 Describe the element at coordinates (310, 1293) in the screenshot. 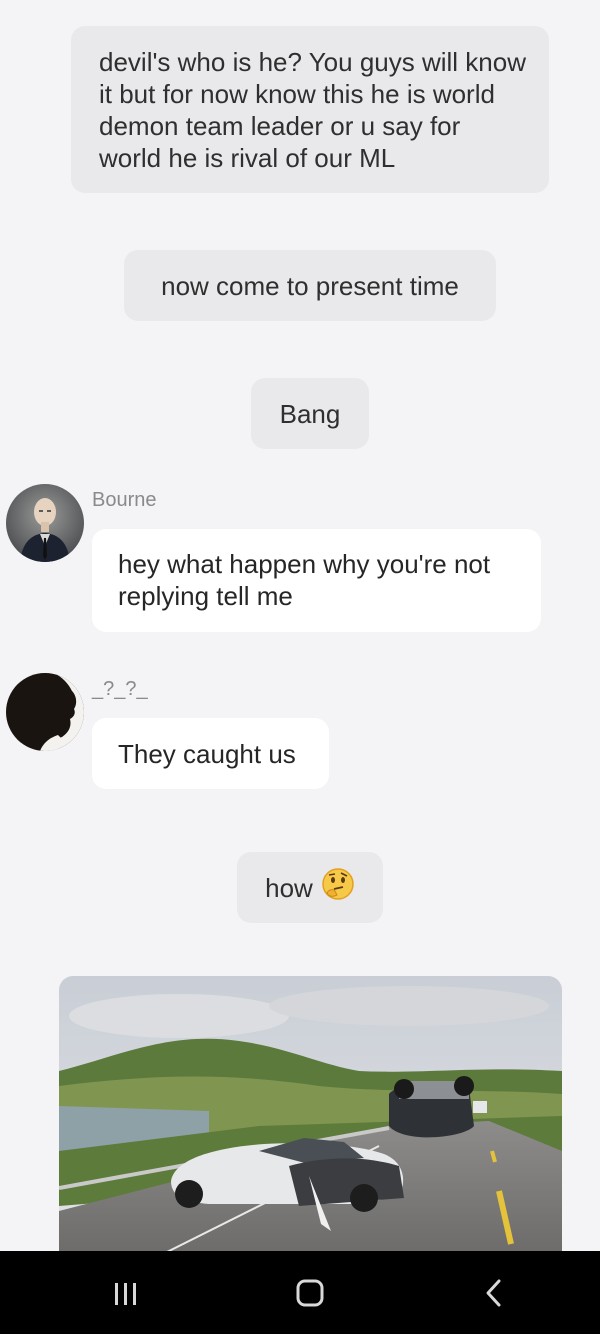

I see `home-icon` at that location.